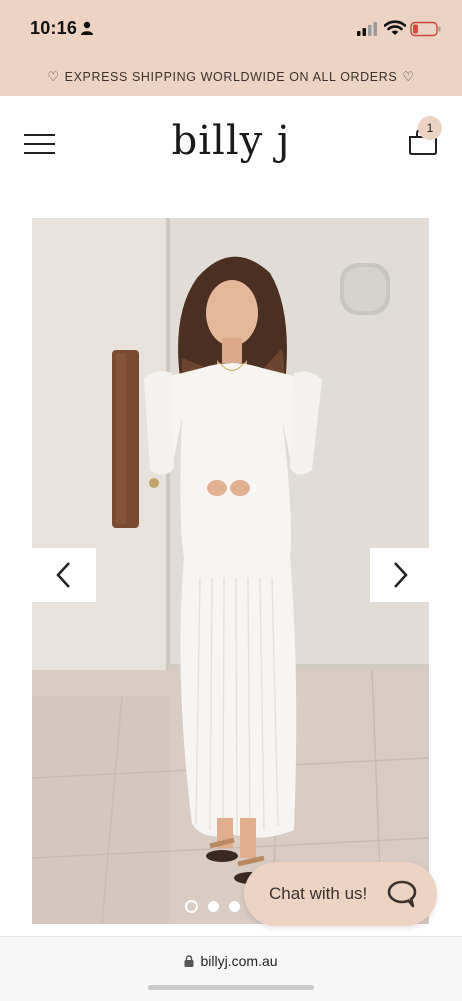  I want to click on chevron-left-icon, so click(63, 575).